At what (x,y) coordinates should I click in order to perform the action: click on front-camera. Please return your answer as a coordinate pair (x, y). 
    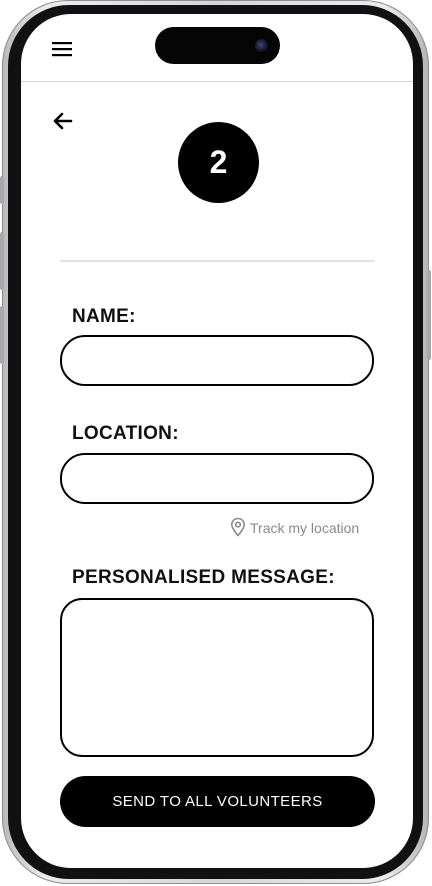
    Looking at the image, I should click on (261, 45).